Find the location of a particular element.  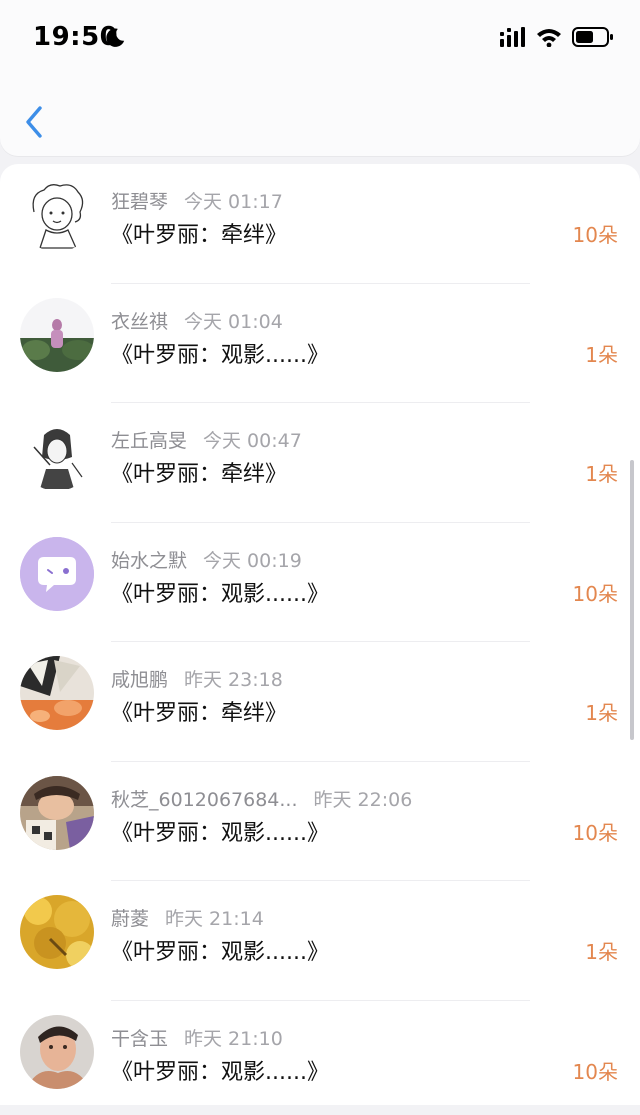

battery-icon is located at coordinates (592, 37).